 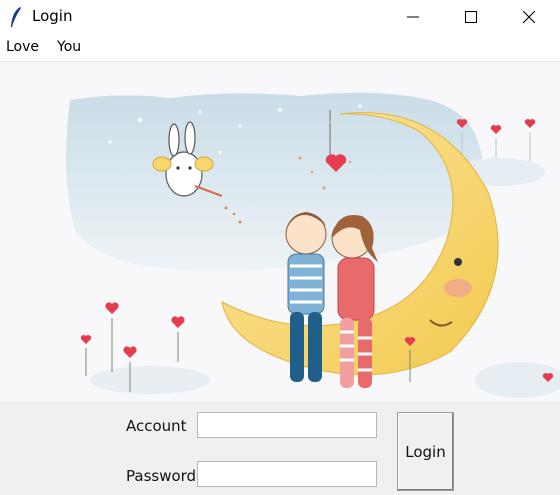 I want to click on menu-love: Love, so click(x=22, y=47).